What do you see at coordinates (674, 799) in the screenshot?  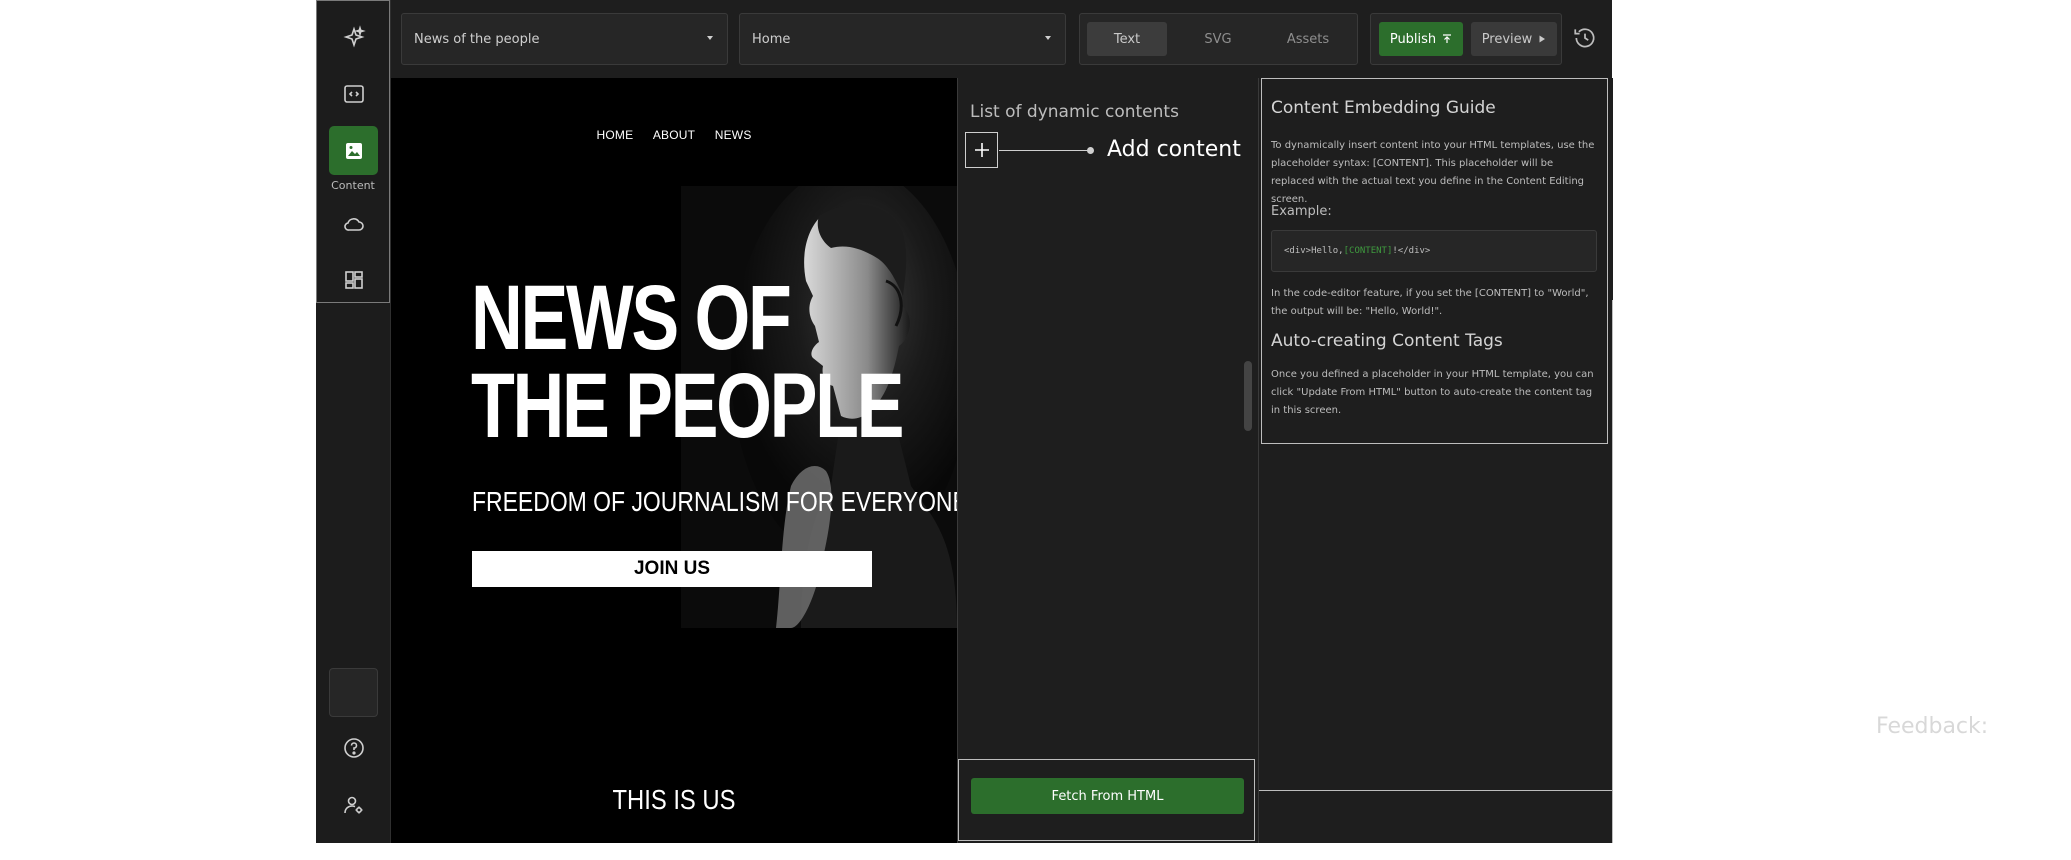 I see `section-heading: THIS IS US` at bounding box center [674, 799].